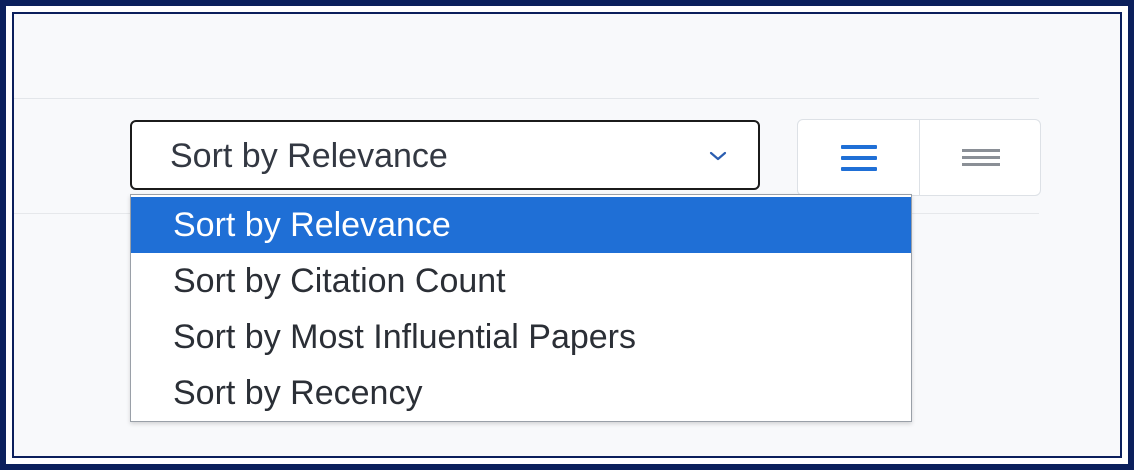 The width and height of the screenshot is (1134, 470). I want to click on view-mode-toggle, so click(919, 157).